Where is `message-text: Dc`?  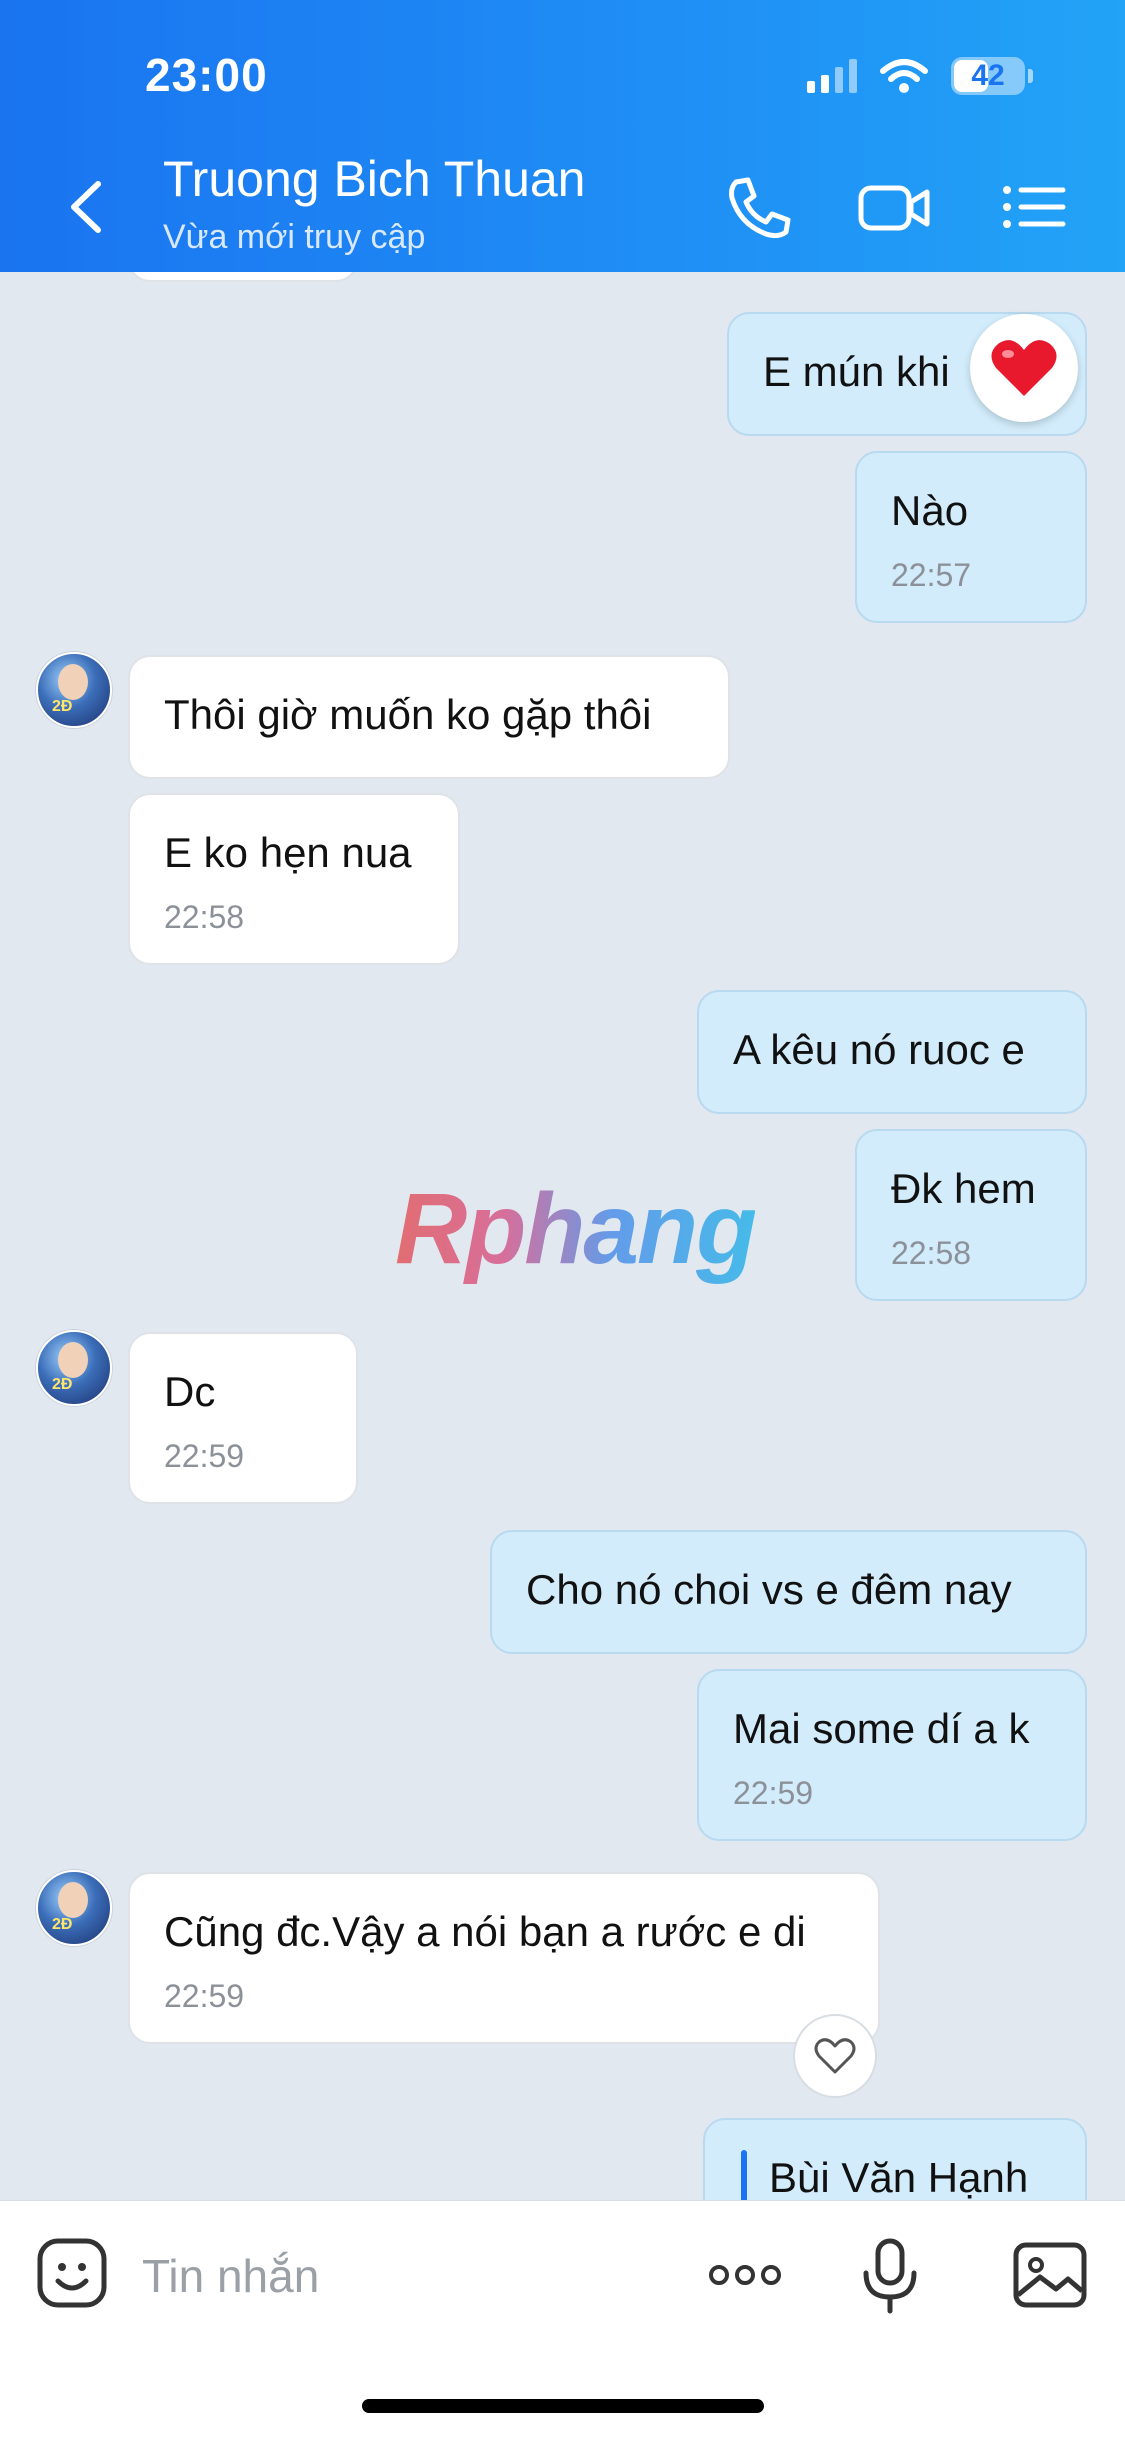 message-text: Dc is located at coordinates (190, 1391).